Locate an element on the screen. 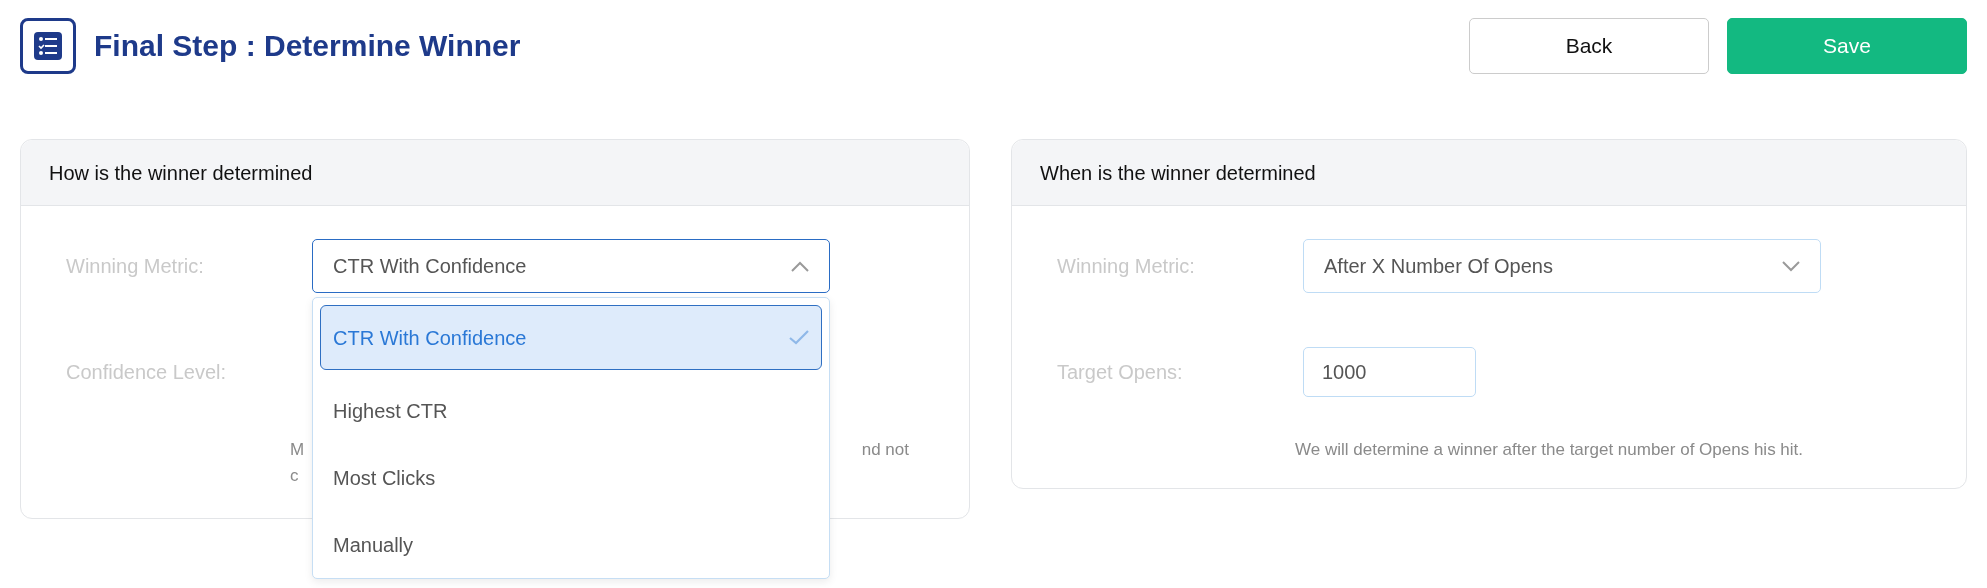 This screenshot has height=588, width=1987. help-text: We will determine a winner after the target number of Opens his hit. is located at coordinates (1550, 450).